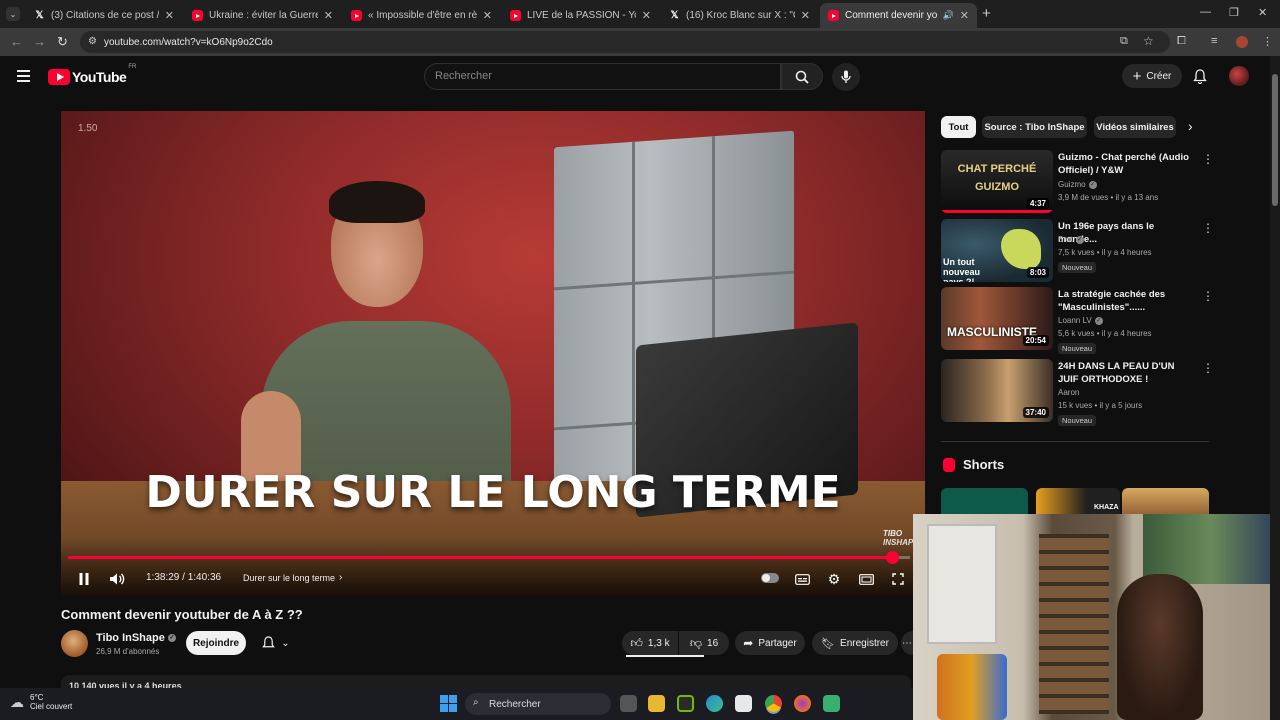 This screenshot has width=1280, height=720. Describe the element at coordinates (1124, 41) in the screenshot. I see `cast-icon: ⧉` at that location.